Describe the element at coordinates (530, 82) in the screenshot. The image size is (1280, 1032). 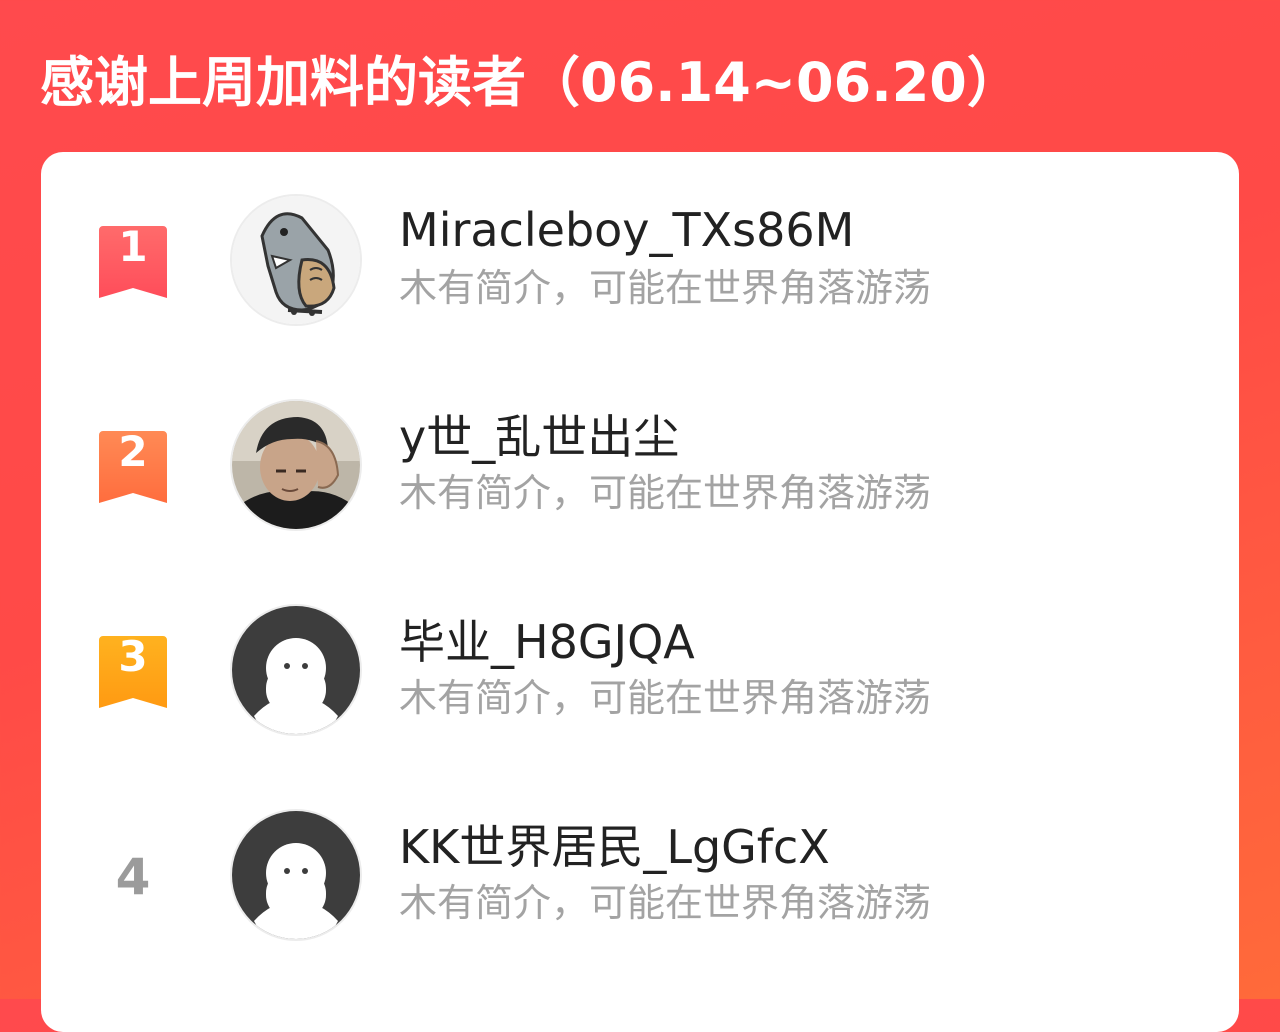
I see `page-title: 感谢上周加料的读者（06.14~06.20）` at that location.